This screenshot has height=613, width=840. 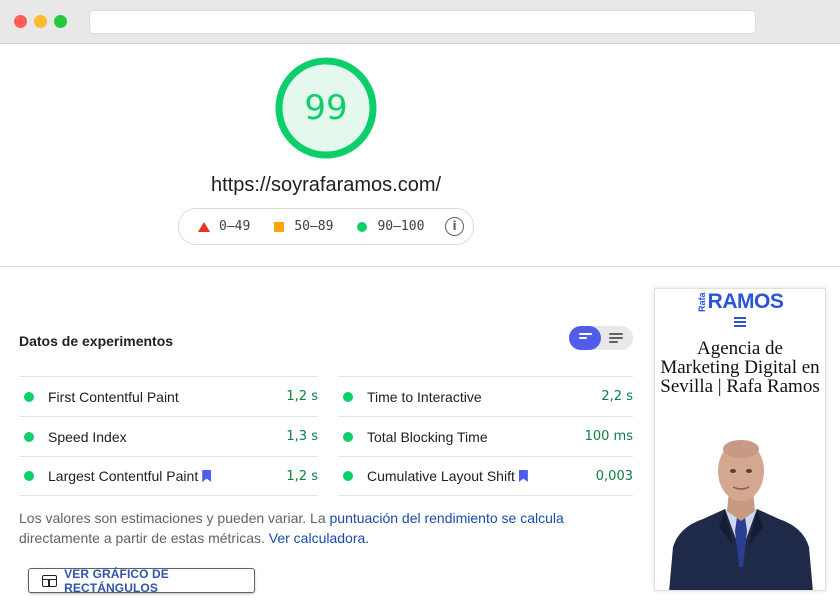 What do you see at coordinates (741, 515) in the screenshot?
I see `portrait-photo` at bounding box center [741, 515].